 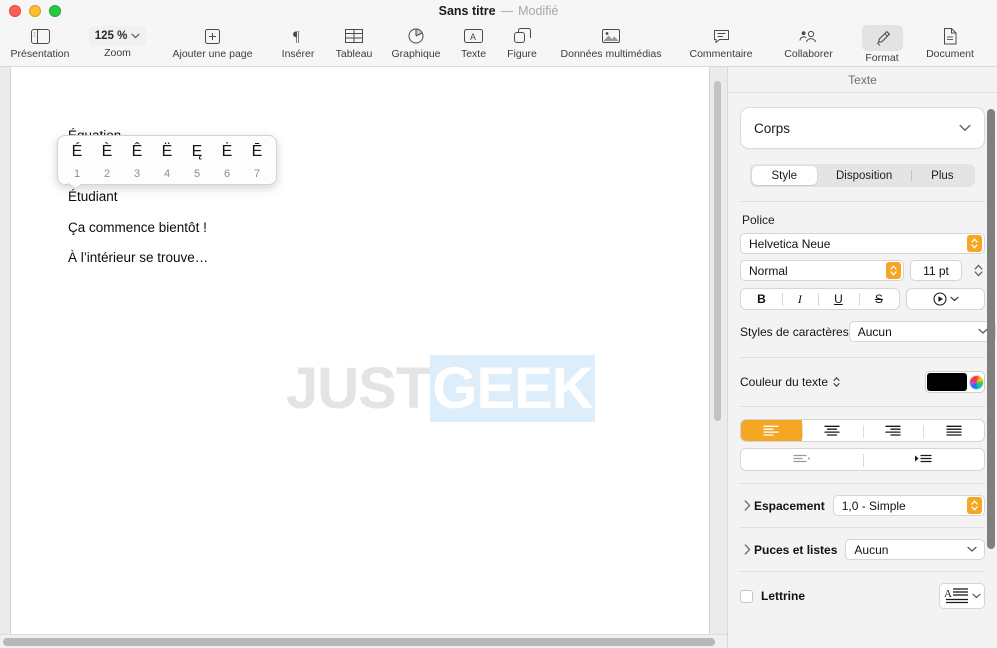 I want to click on canvas-vertical-scrollbar, so click(x=717, y=356).